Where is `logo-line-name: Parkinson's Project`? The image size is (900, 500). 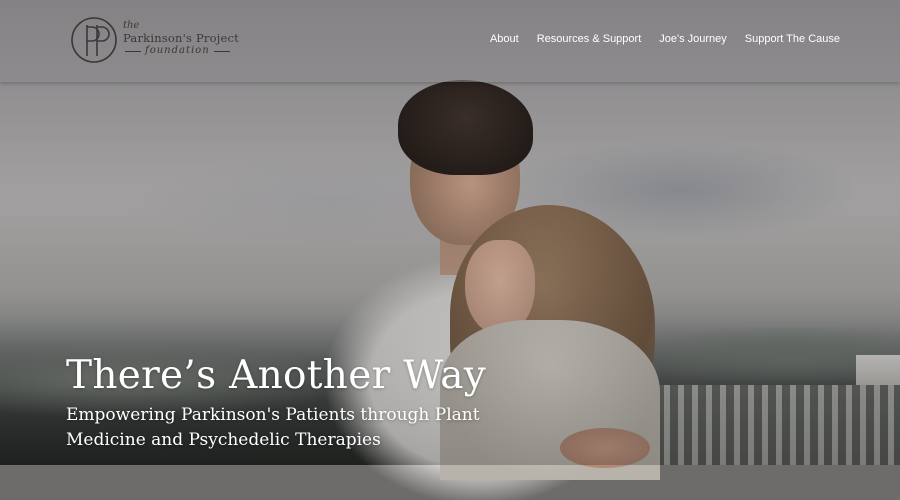
logo-line-name: Parkinson's Project is located at coordinates (181, 38).